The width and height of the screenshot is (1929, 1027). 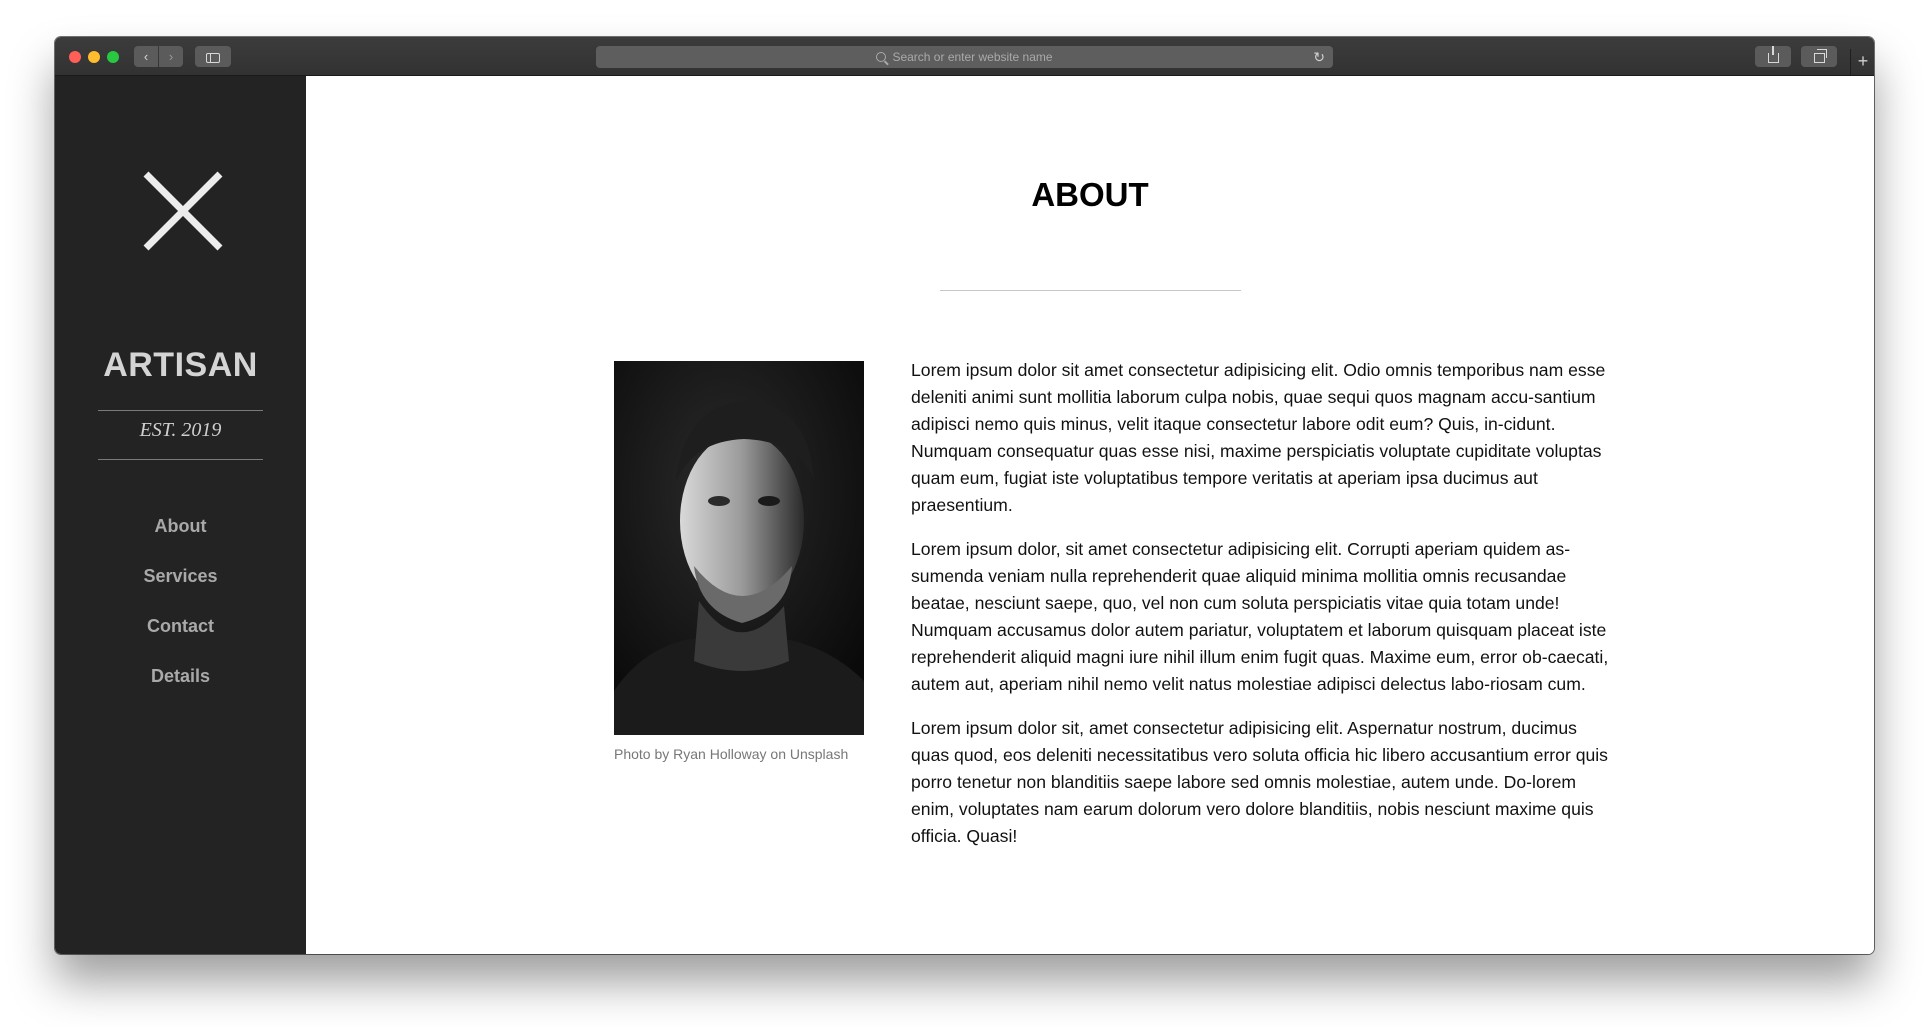 I want to click on nav-item-details: Details, so click(x=180, y=687).